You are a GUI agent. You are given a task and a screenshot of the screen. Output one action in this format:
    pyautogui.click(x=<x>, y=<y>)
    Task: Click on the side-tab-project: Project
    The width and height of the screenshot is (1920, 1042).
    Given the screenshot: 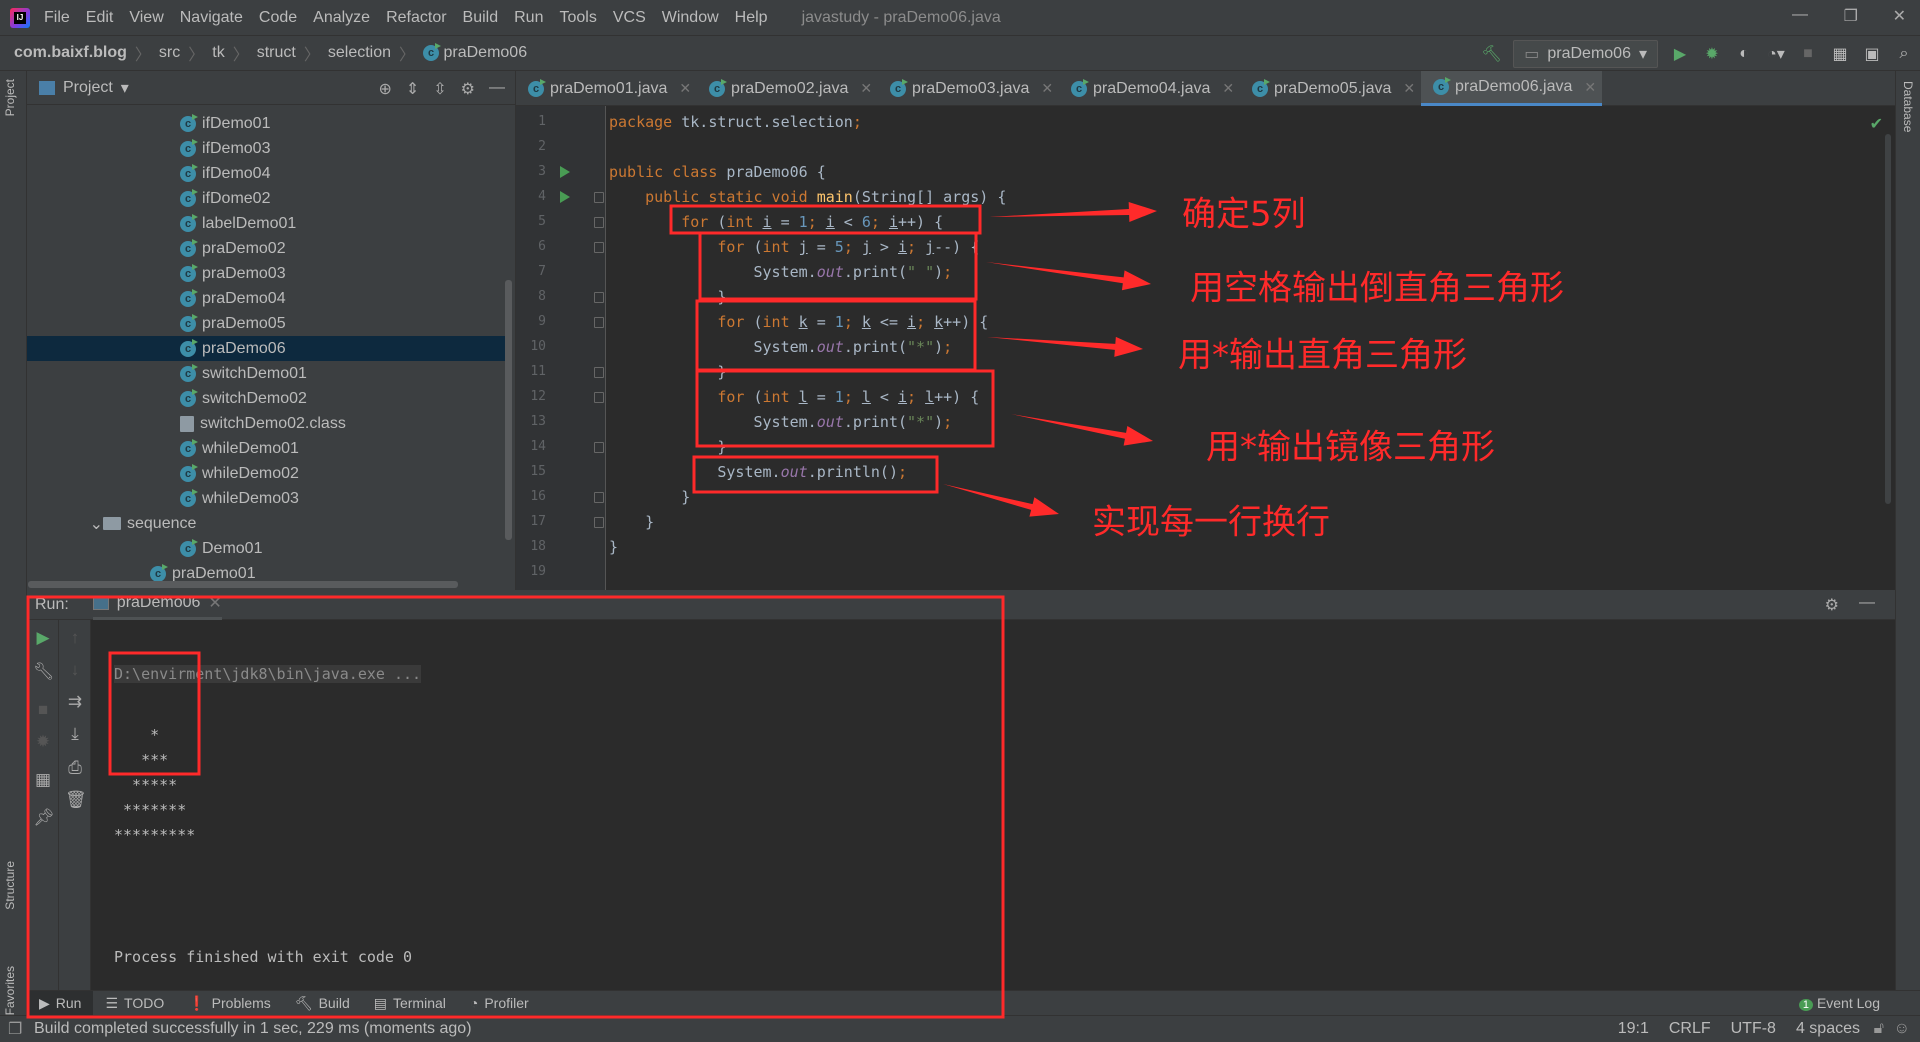 What is the action you would take?
    pyautogui.click(x=10, y=97)
    